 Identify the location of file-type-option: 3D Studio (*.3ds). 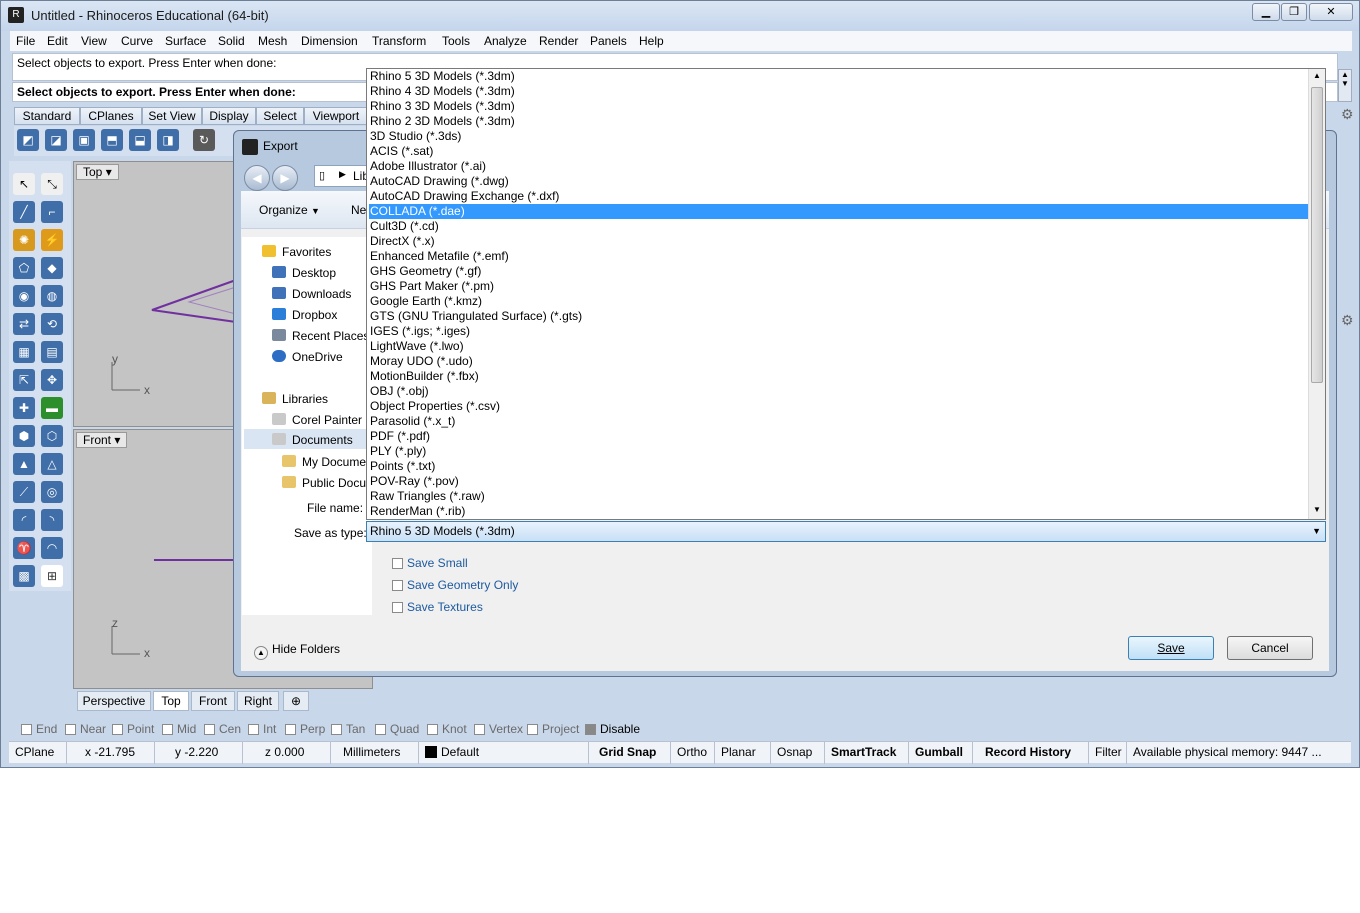
(839, 136).